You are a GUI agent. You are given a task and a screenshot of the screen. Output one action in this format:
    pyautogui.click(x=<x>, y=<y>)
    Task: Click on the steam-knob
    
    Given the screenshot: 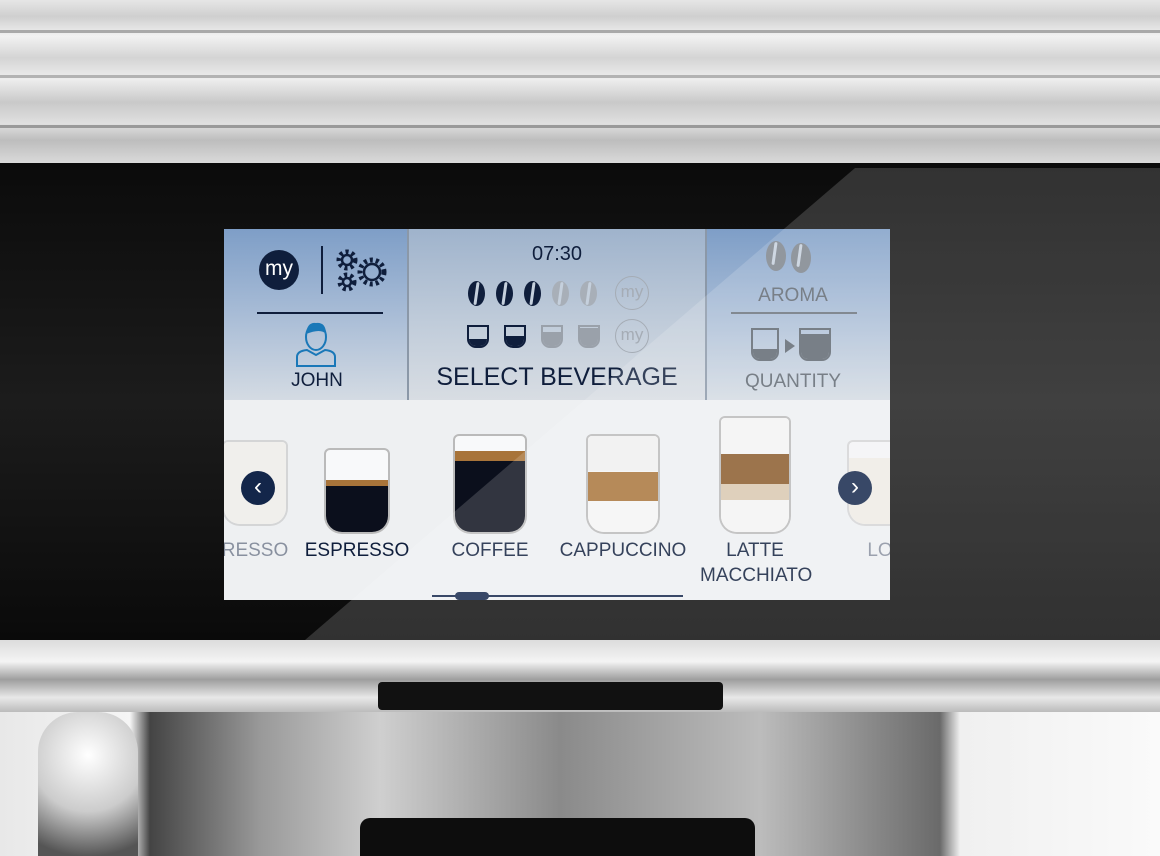 What is the action you would take?
    pyautogui.click(x=88, y=784)
    